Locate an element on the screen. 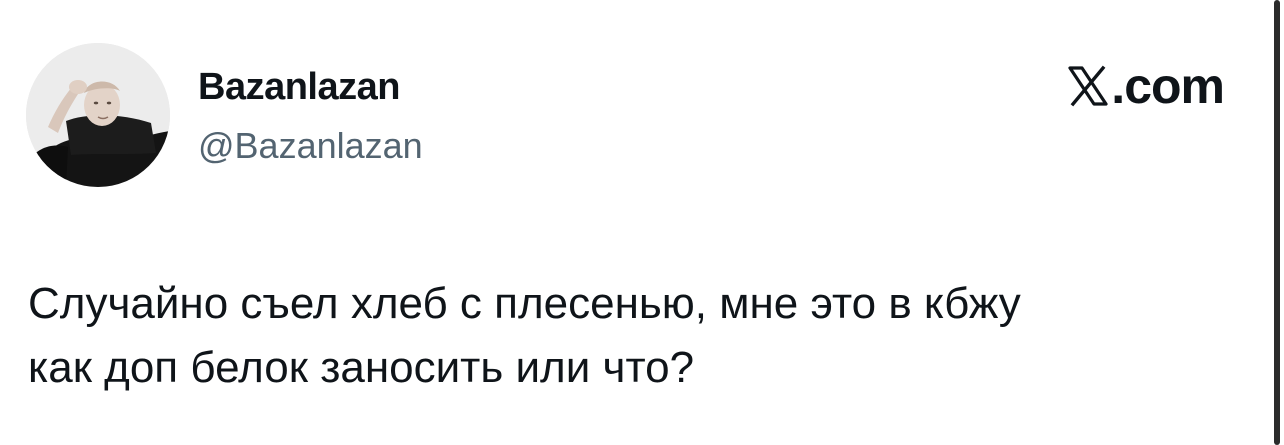 This screenshot has height=445, width=1284. brand-watermark: .com is located at coordinates (1146, 86).